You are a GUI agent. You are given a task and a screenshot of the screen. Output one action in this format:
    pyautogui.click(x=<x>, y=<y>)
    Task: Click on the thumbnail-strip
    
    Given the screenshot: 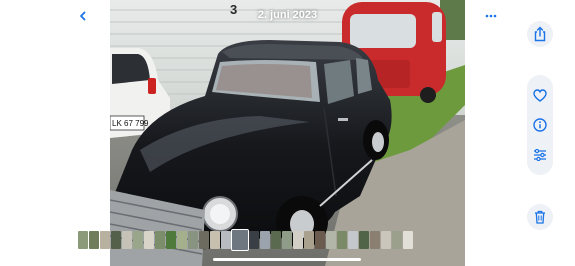 What is the action you would take?
    pyautogui.click(x=245, y=240)
    